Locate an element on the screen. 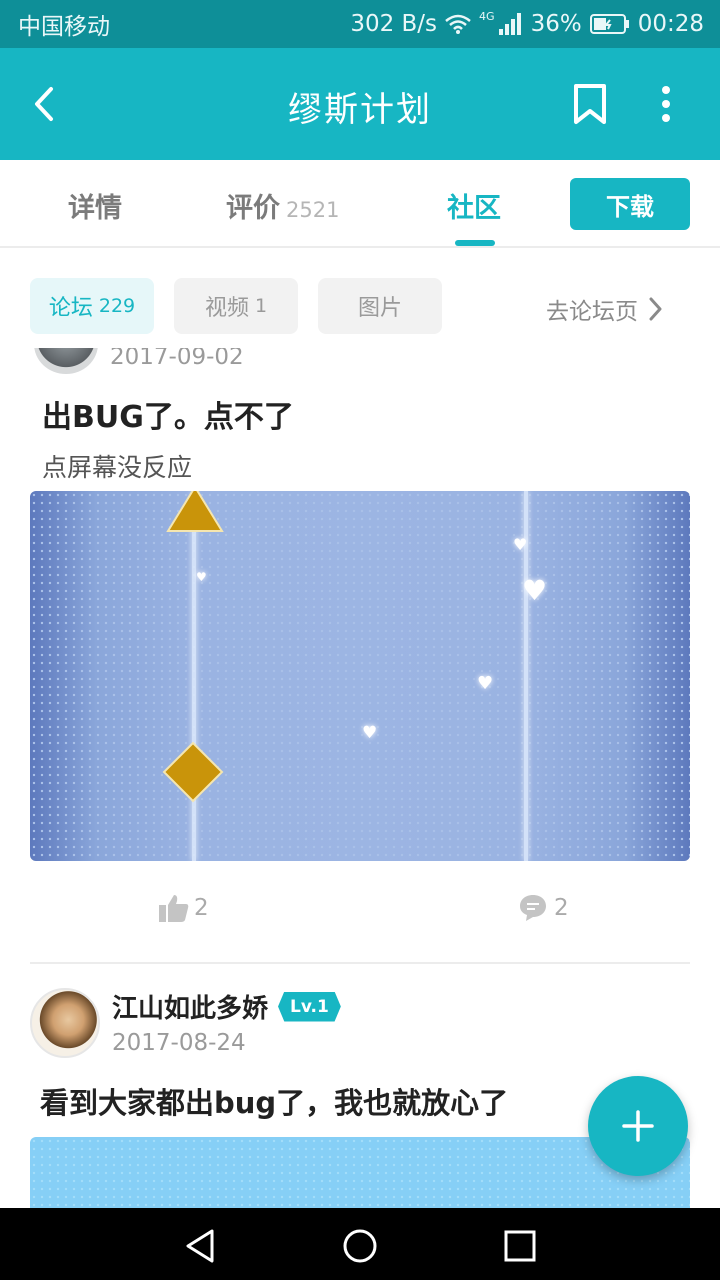  tab-bar: 详情 评价 2521 社区 下载 is located at coordinates (360, 204).